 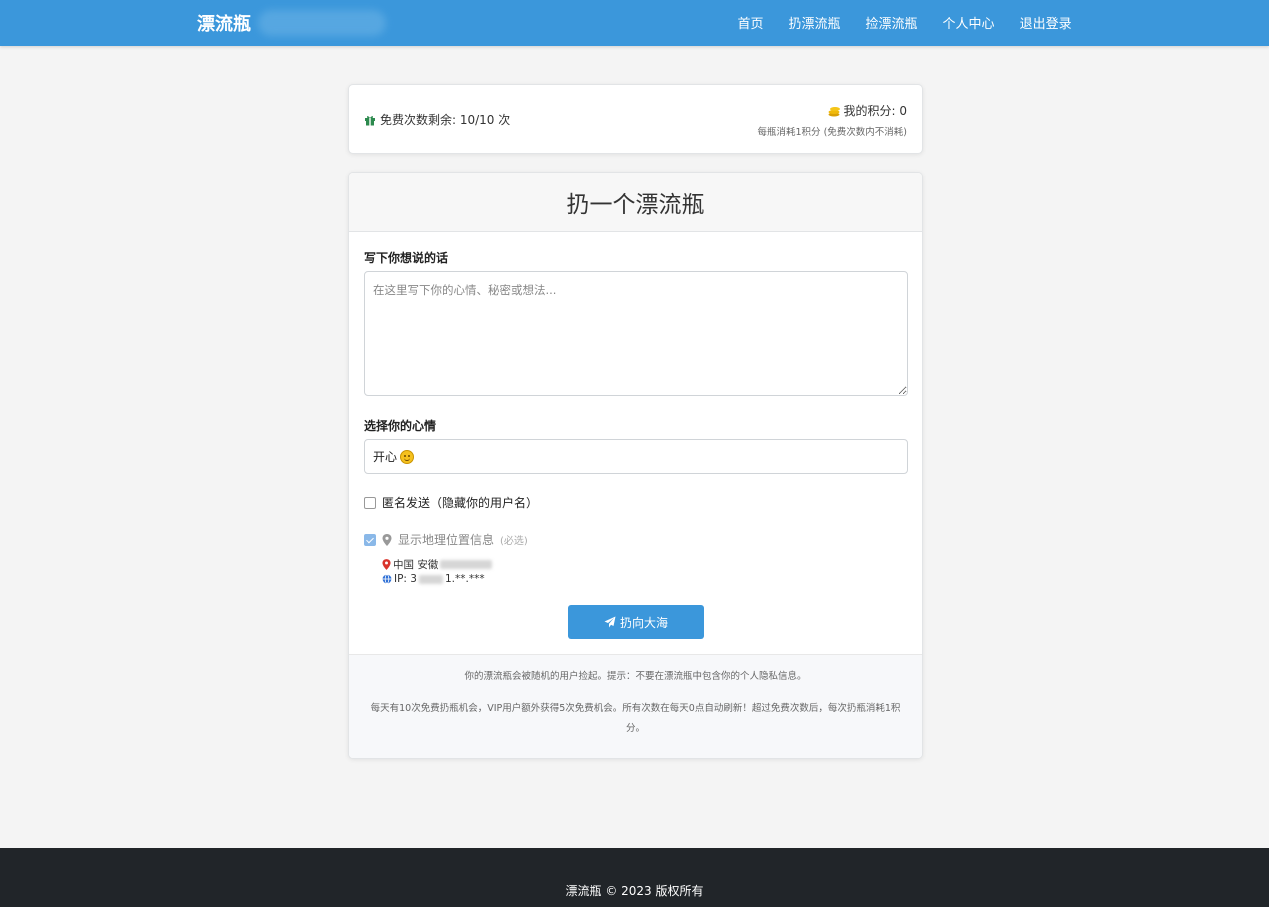 I want to click on ip-detail: IP: 3 1.**.***, so click(x=433, y=579).